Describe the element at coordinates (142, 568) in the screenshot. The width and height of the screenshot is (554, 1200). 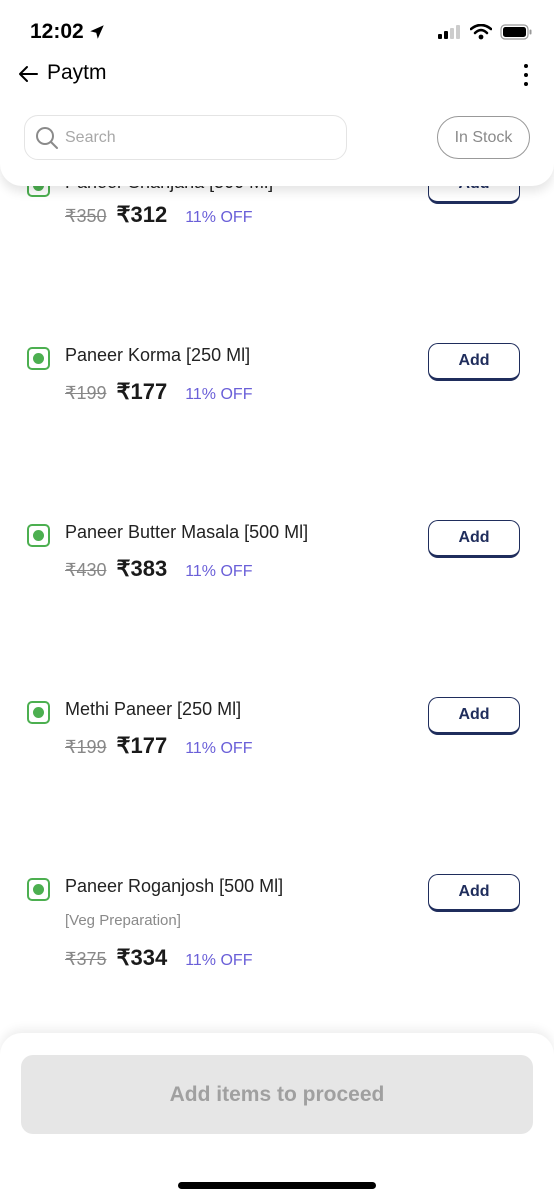
I see `selling-price: ₹383` at that location.